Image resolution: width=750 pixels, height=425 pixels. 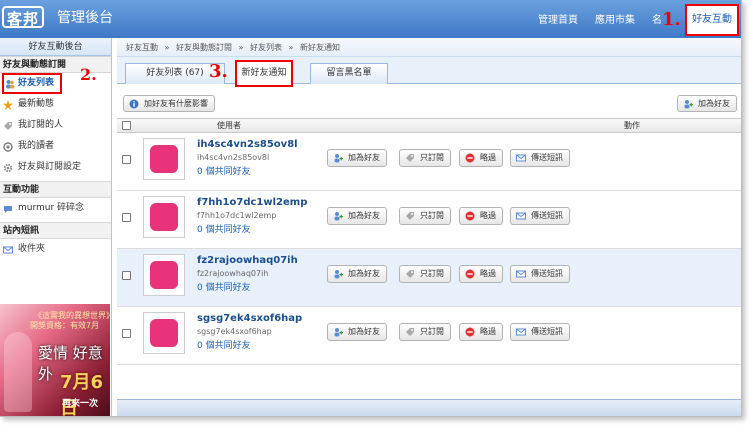 I want to click on user-id: f7hh1o7dc1wl2emp, so click(x=237, y=215).